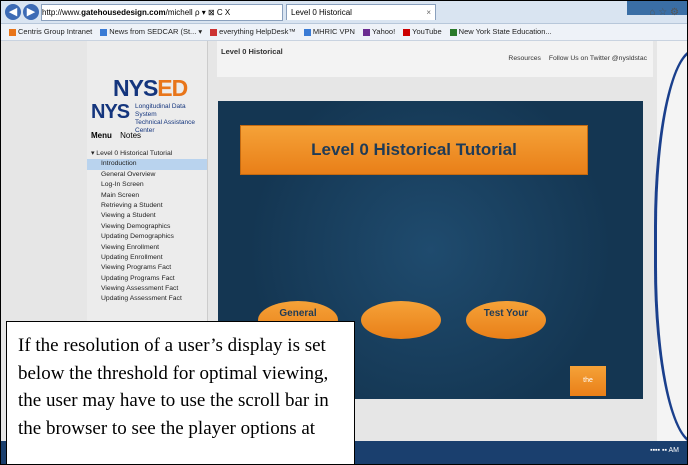  I want to click on tab-title: Level 0 Historical, so click(321, 12).